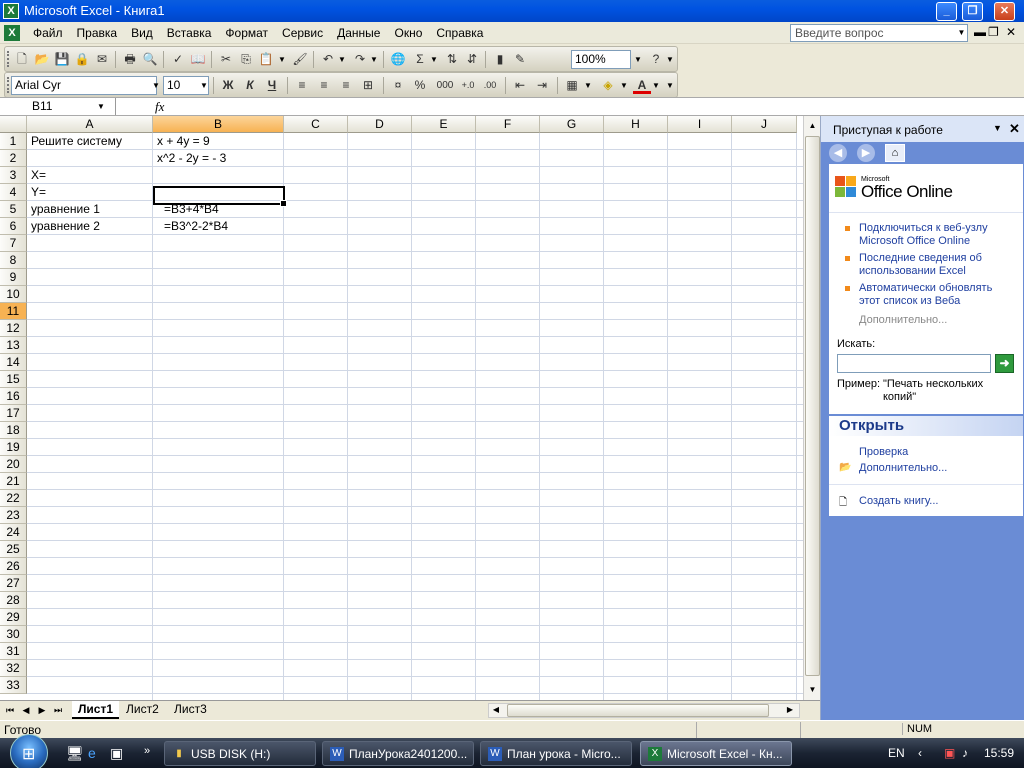  I want to click on forward-icon: ▶, so click(866, 153).